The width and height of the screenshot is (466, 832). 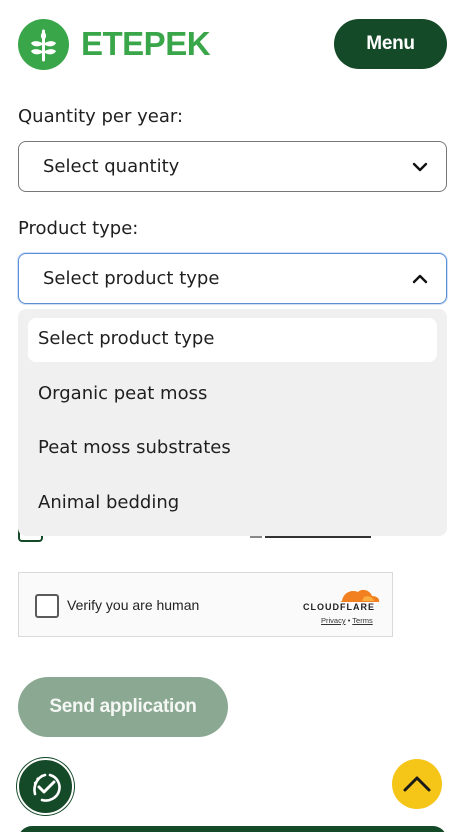 What do you see at coordinates (318, 537) in the screenshot?
I see `privacy-policy-link` at bounding box center [318, 537].